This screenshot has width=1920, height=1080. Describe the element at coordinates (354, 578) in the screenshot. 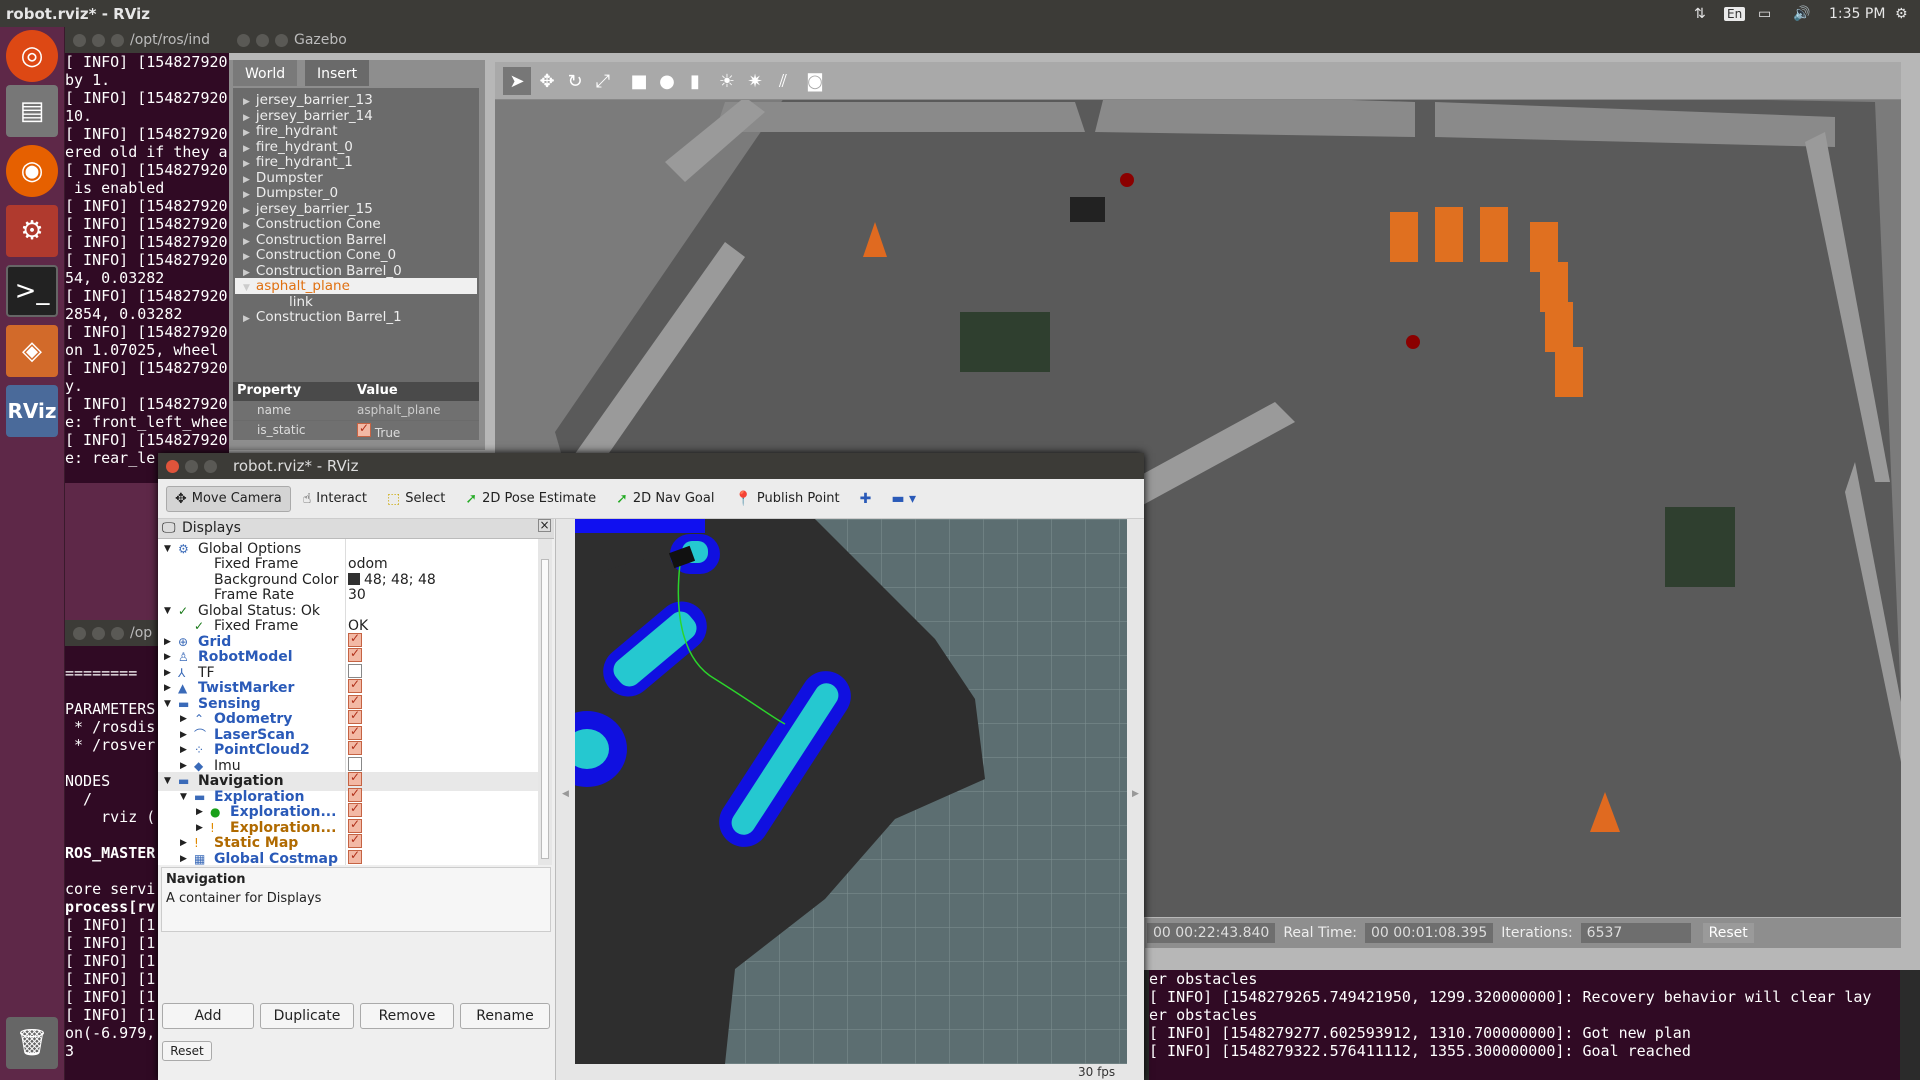

I see `color-swatch` at that location.